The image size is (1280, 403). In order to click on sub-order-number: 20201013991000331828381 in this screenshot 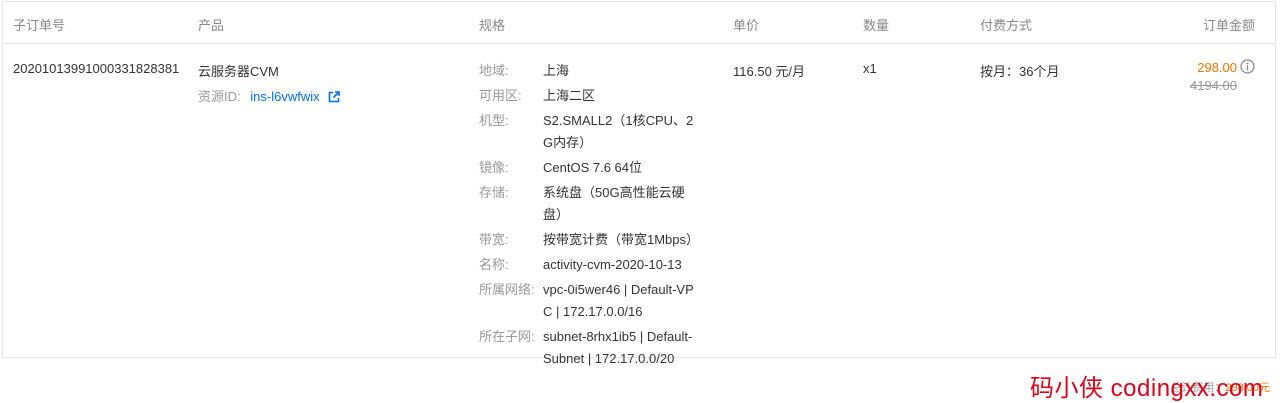, I will do `click(96, 68)`.